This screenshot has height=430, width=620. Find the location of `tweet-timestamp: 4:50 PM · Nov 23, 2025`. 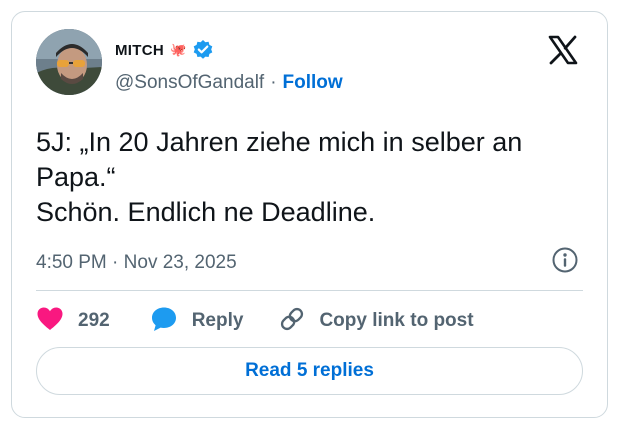

tweet-timestamp: 4:50 PM · Nov 23, 2025 is located at coordinates (136, 263).